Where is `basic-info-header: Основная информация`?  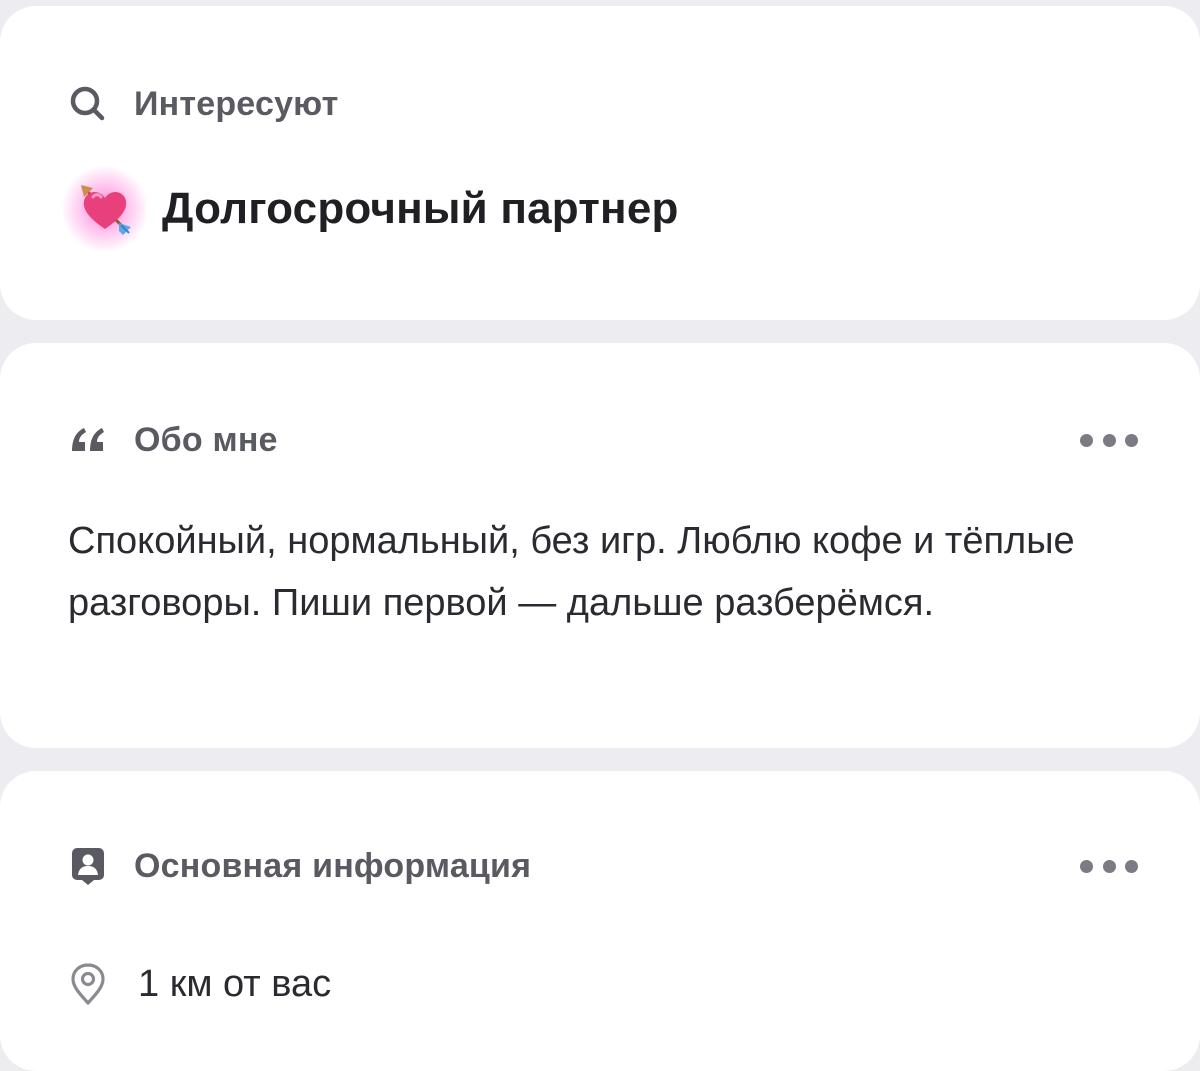
basic-info-header: Основная информация is located at coordinates (299, 866).